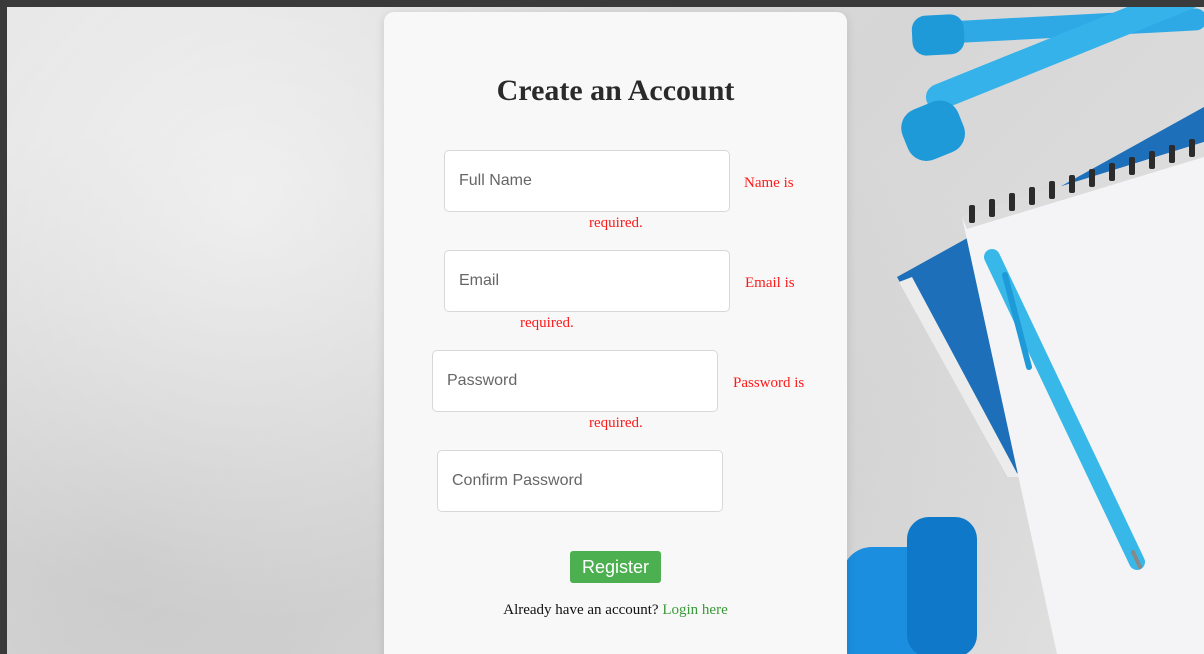  I want to click on login-prompt-line: Already have an account? Login here, so click(615, 610).